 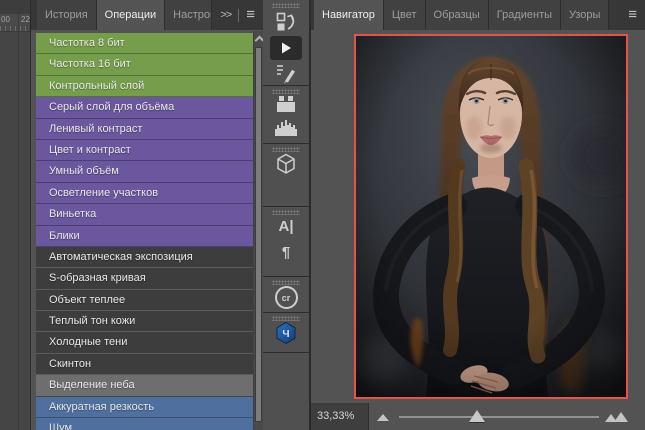 I want to click on plugin-icon: Ч, so click(x=286, y=333).